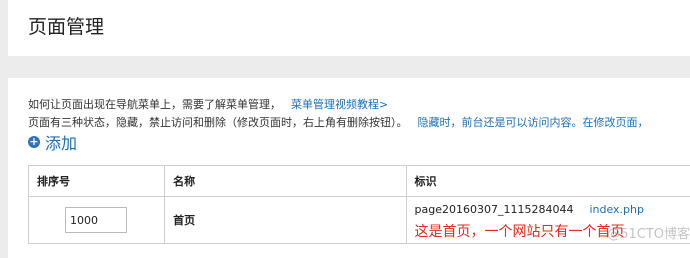 This screenshot has width=690, height=258. I want to click on page-ident: page20160307_1115284044, so click(494, 209).